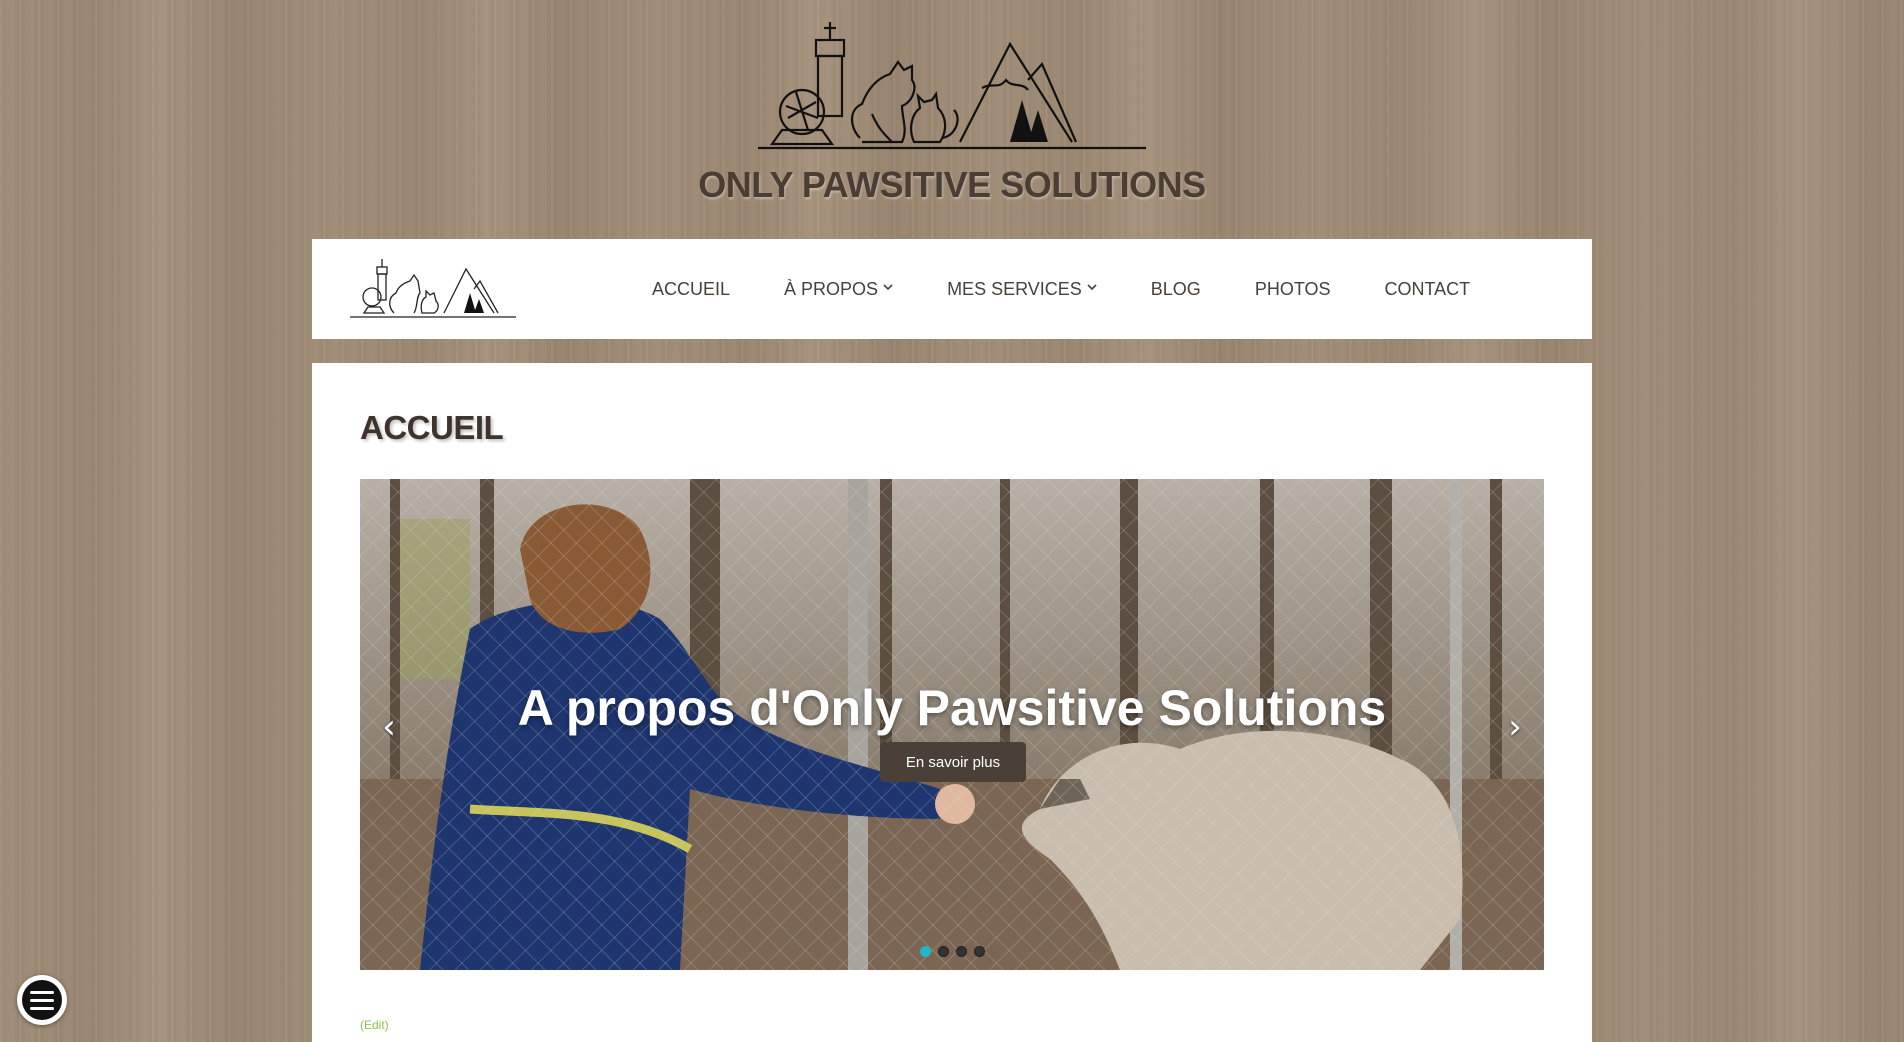 This screenshot has width=1904, height=1042. What do you see at coordinates (952, 951) in the screenshot?
I see `slider-dots` at bounding box center [952, 951].